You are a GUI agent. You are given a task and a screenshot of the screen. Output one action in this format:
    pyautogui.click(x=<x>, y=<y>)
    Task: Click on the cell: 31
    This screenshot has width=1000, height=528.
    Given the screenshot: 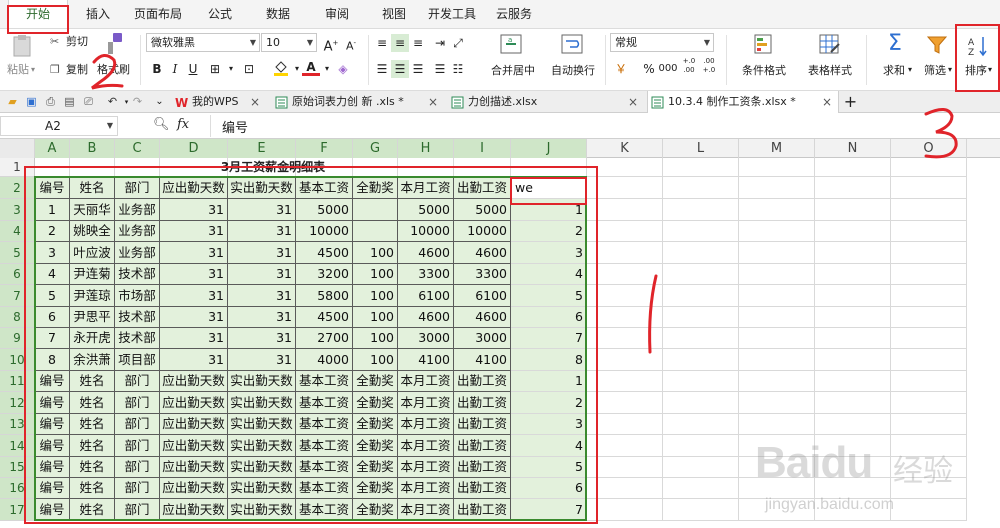 What is the action you would take?
    pyautogui.click(x=262, y=317)
    